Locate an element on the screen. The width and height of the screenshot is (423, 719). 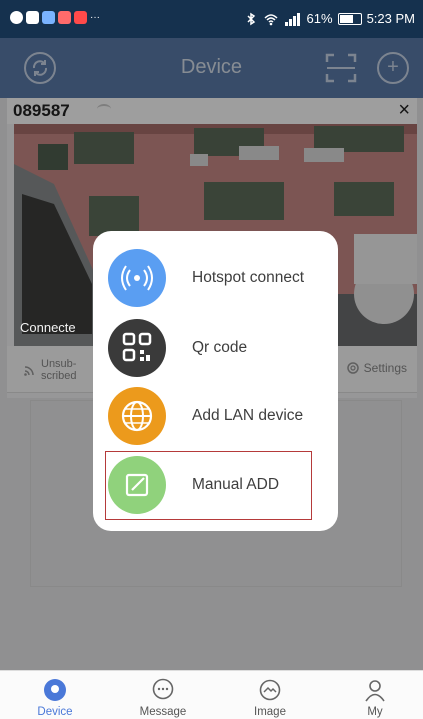
more-icon: ··· is located at coordinates (95, 17).